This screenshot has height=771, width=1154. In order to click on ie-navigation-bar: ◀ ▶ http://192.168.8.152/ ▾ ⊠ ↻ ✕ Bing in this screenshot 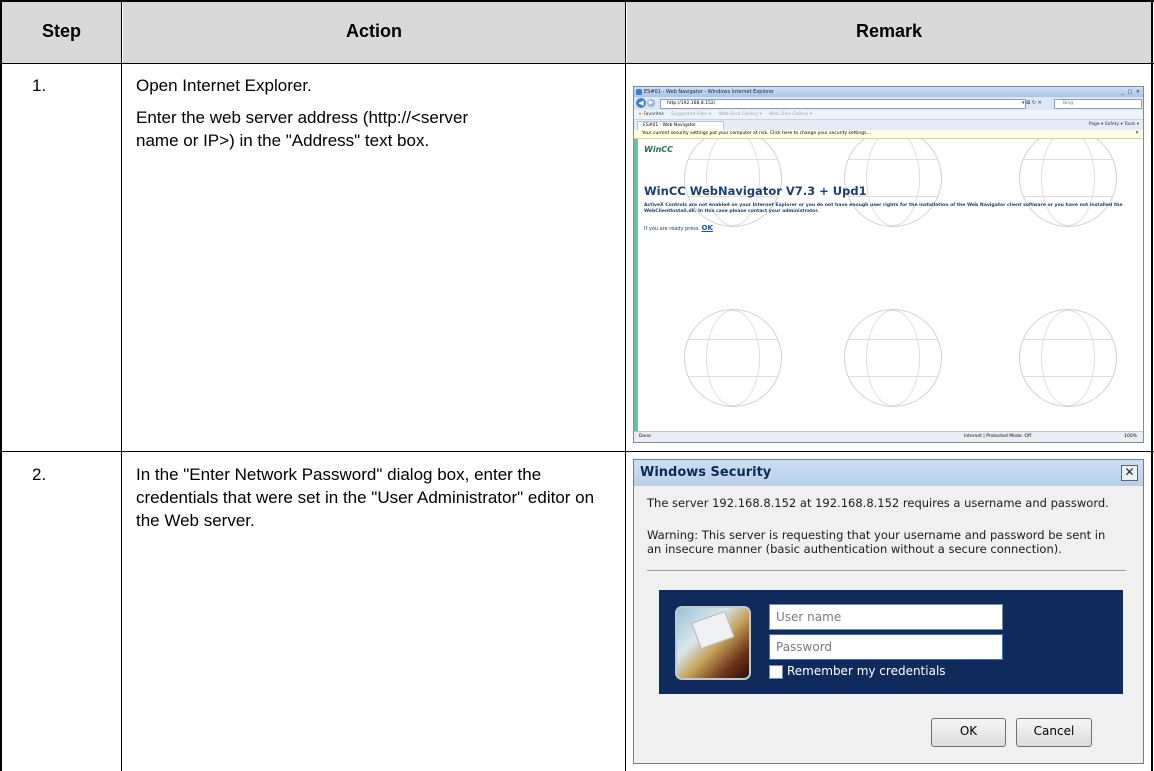, I will do `click(888, 103)`.